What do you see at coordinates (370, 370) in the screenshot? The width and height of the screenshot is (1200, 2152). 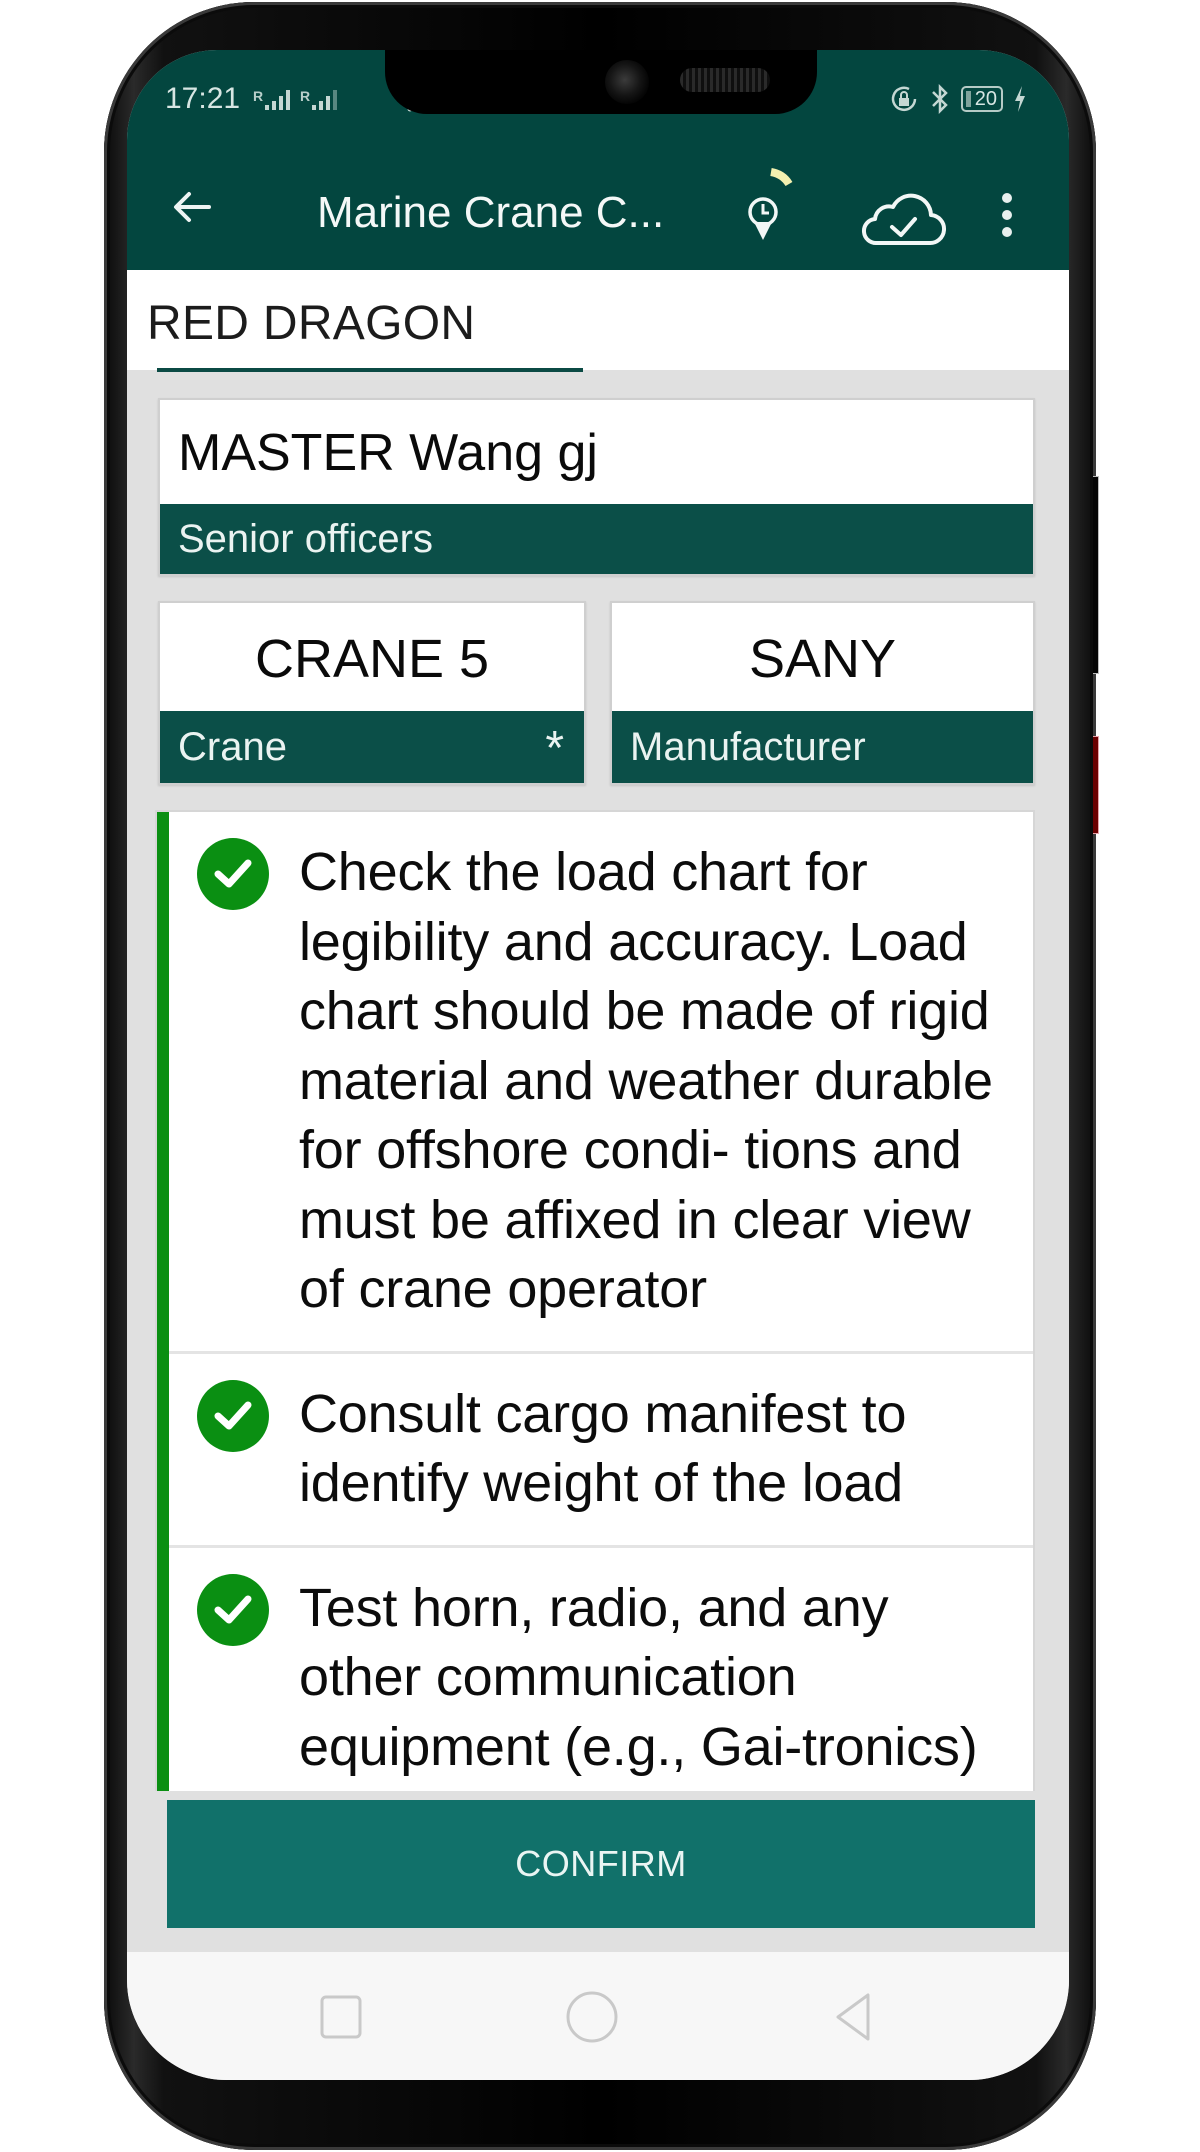 I see `active-tab-indicator` at bounding box center [370, 370].